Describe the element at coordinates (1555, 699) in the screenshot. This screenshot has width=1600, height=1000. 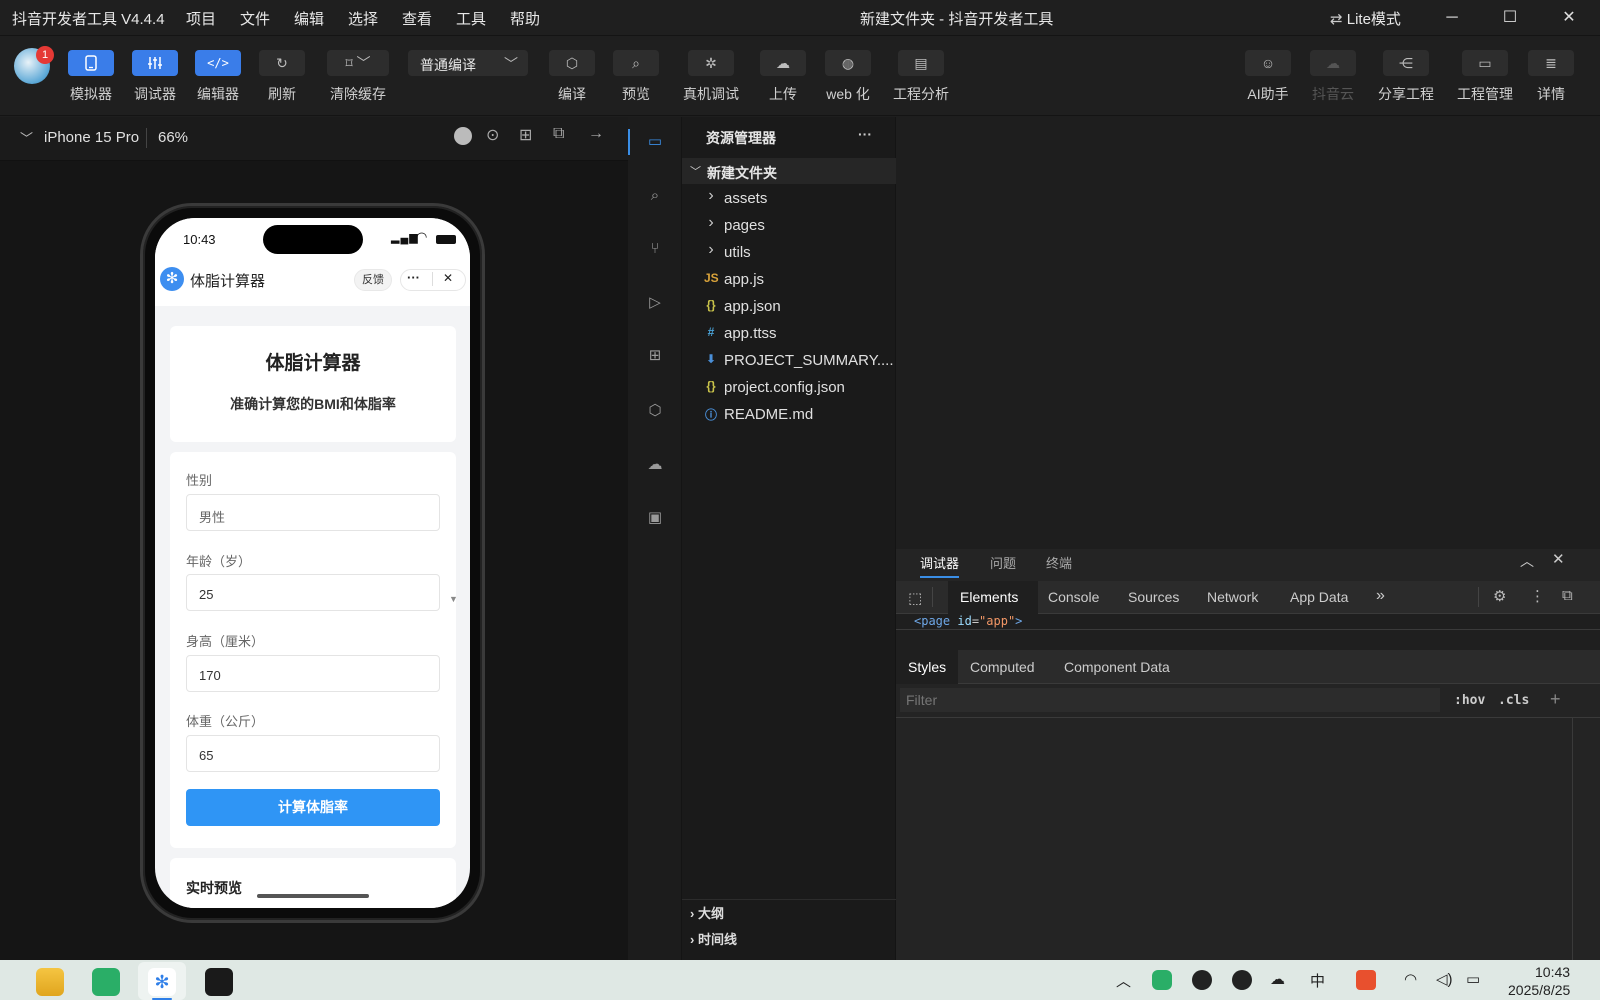
I see `add-rule-icon: +` at that location.